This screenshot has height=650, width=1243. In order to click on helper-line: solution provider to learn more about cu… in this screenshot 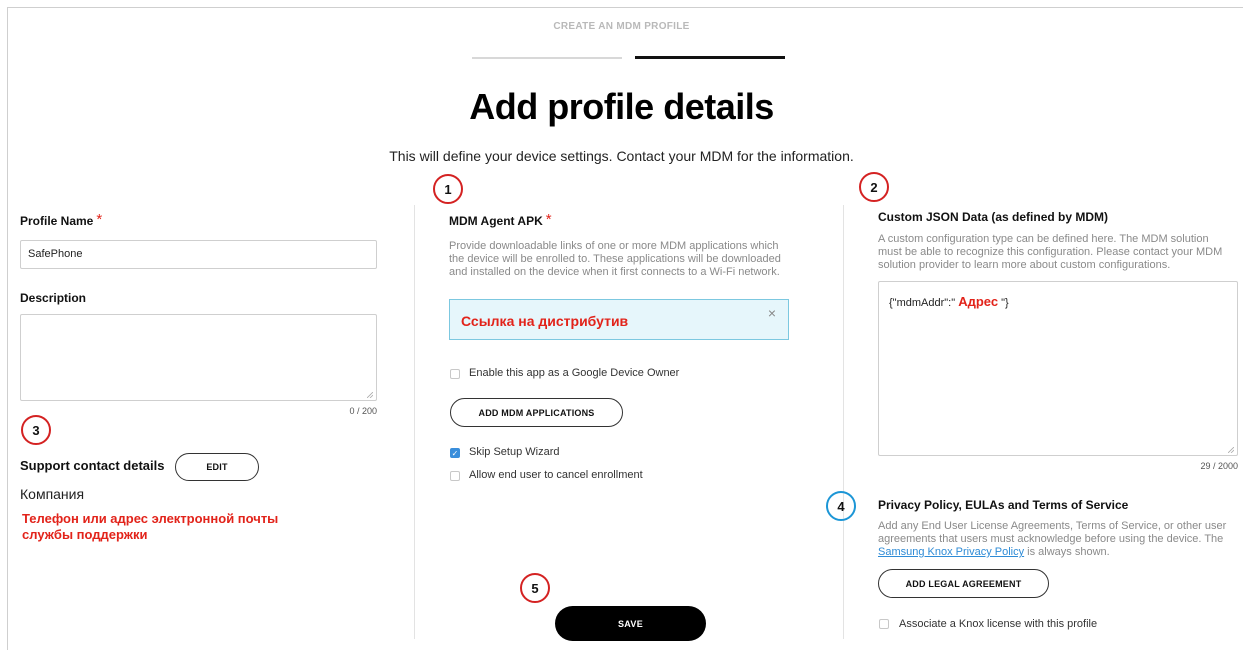, I will do `click(1024, 265)`.